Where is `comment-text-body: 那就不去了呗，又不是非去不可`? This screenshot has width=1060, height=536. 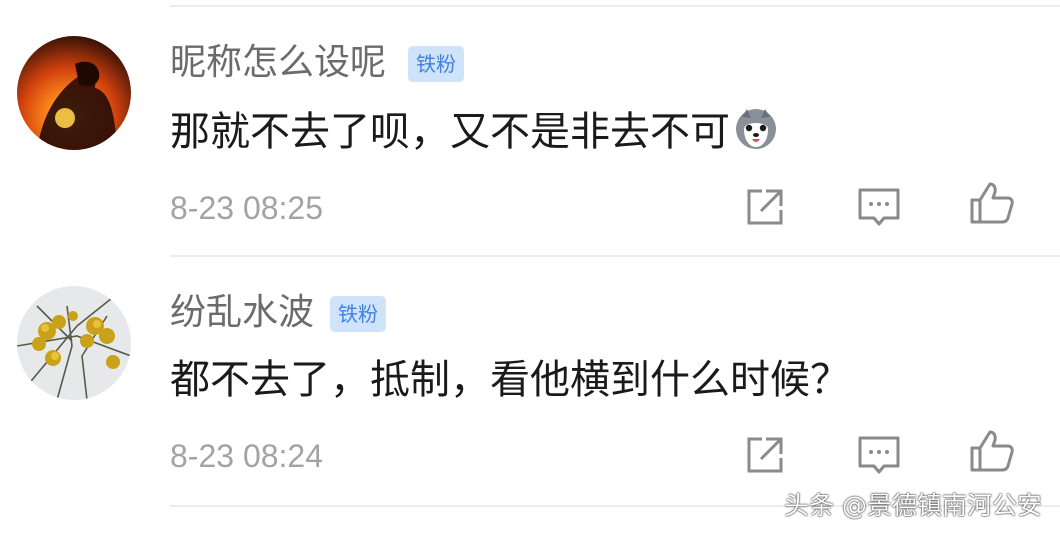
comment-text-body: 那就不去了呗，又不是非去不可 is located at coordinates (450, 132).